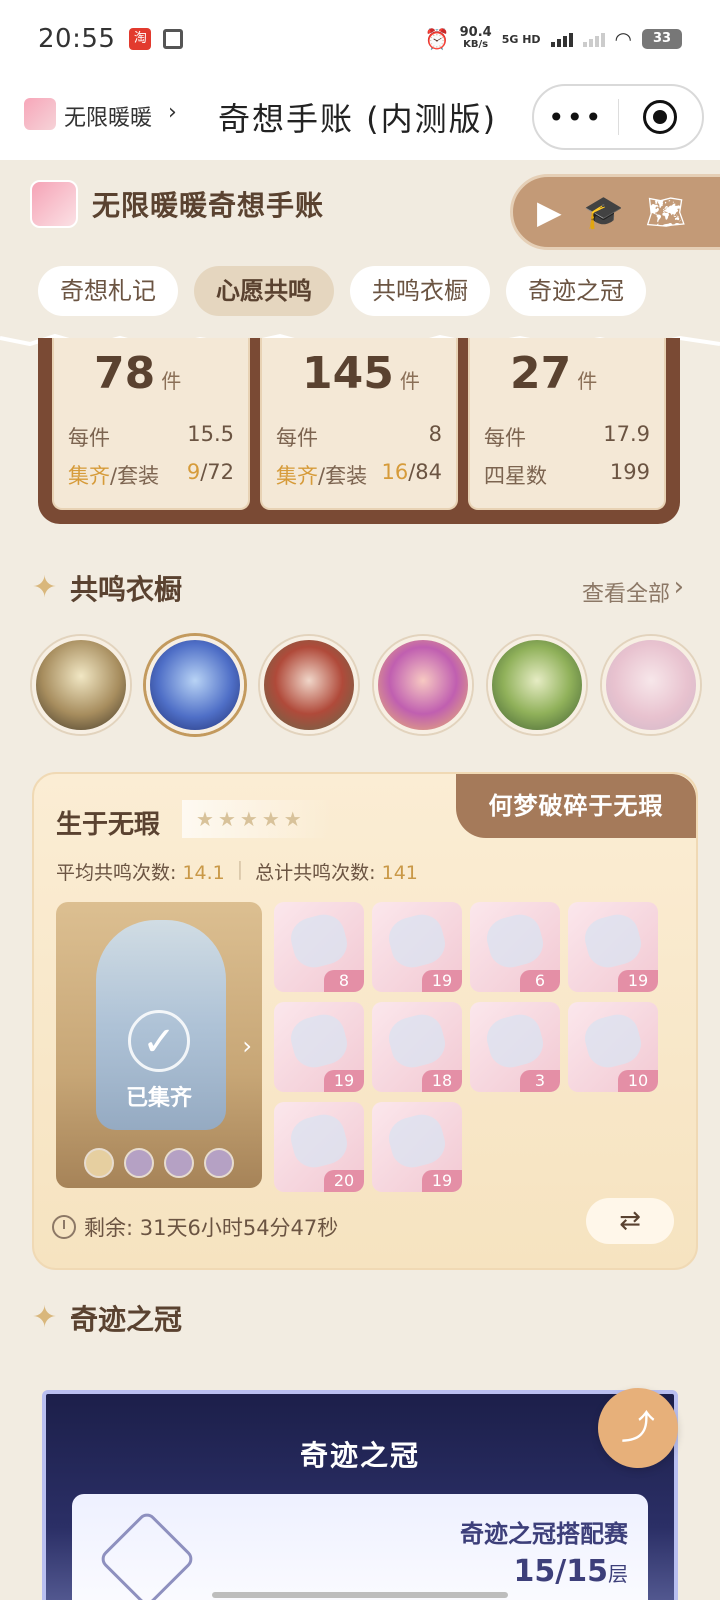  What do you see at coordinates (108, 116) in the screenshot?
I see `app-name-link: 无限暖暖` at bounding box center [108, 116].